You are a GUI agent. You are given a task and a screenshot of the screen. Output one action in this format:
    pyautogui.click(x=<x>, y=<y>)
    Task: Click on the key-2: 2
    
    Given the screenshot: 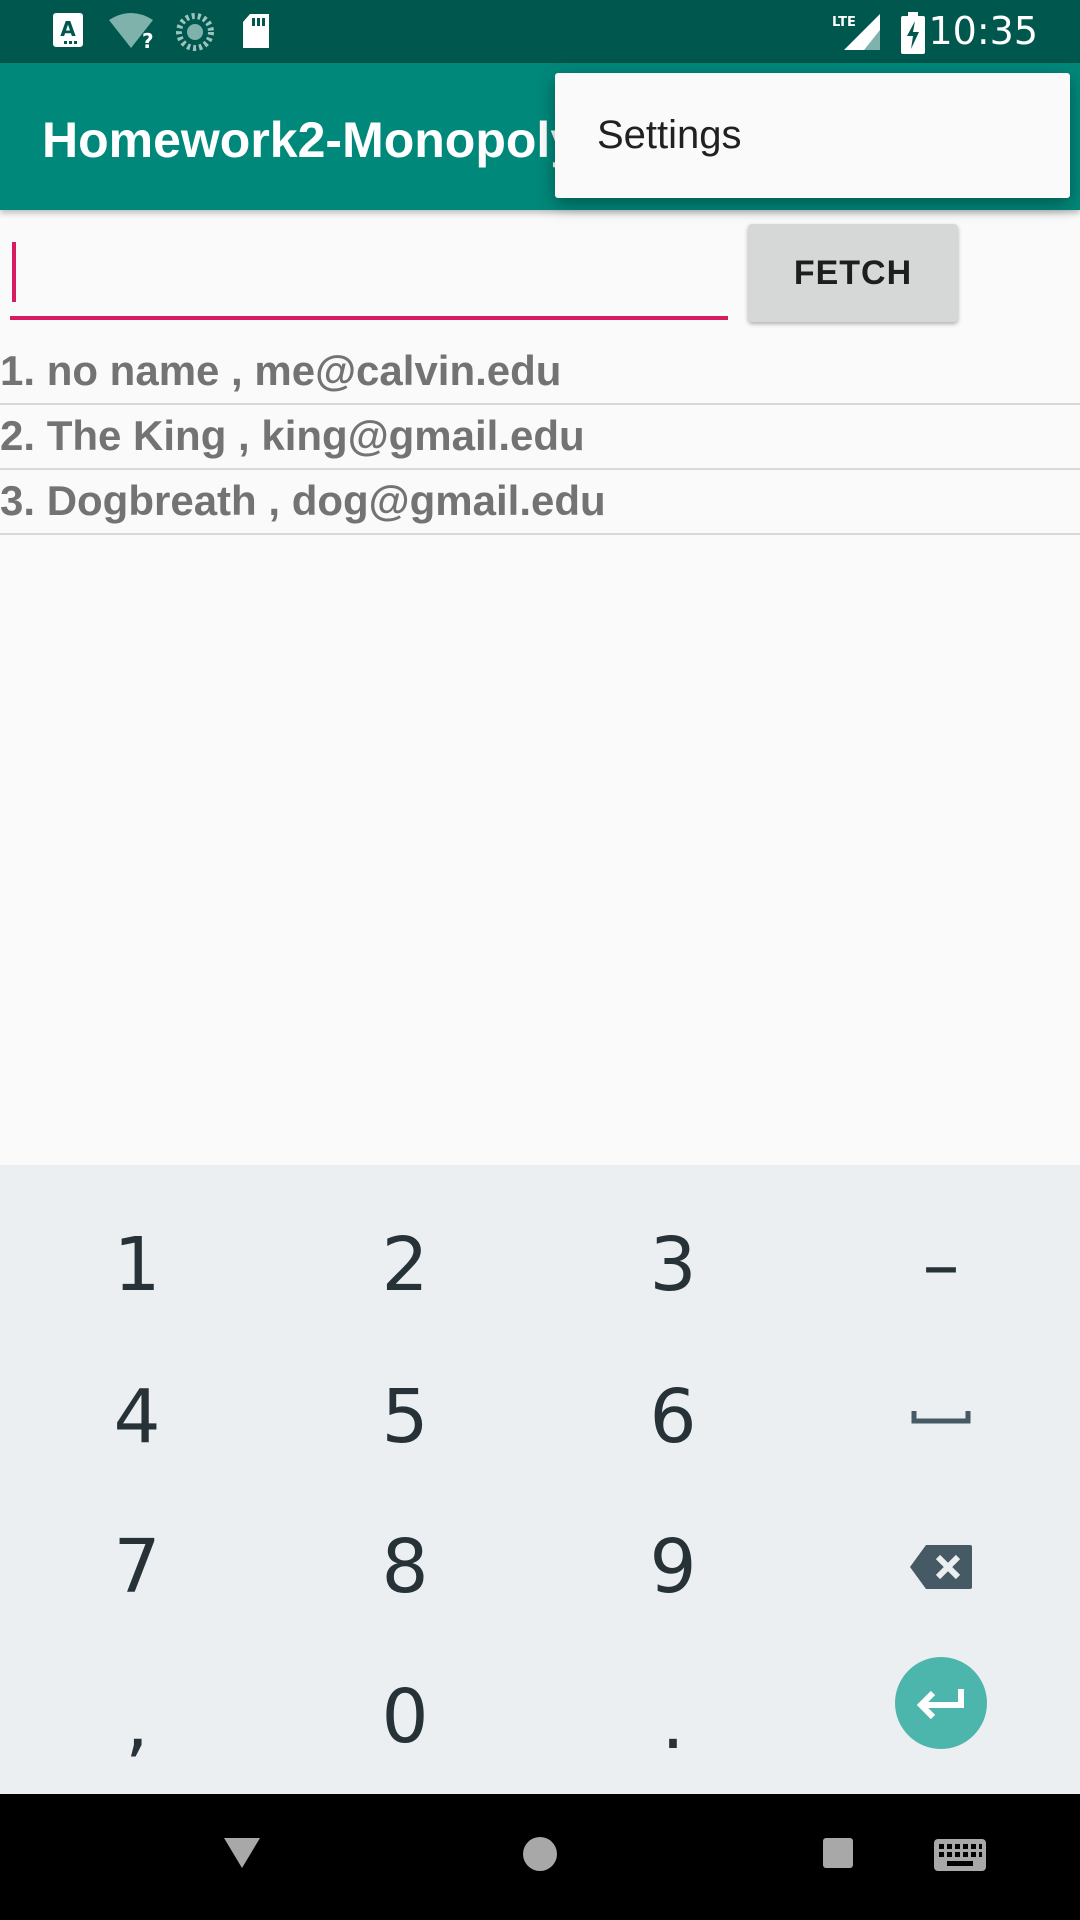 What is the action you would take?
    pyautogui.click(x=405, y=1265)
    